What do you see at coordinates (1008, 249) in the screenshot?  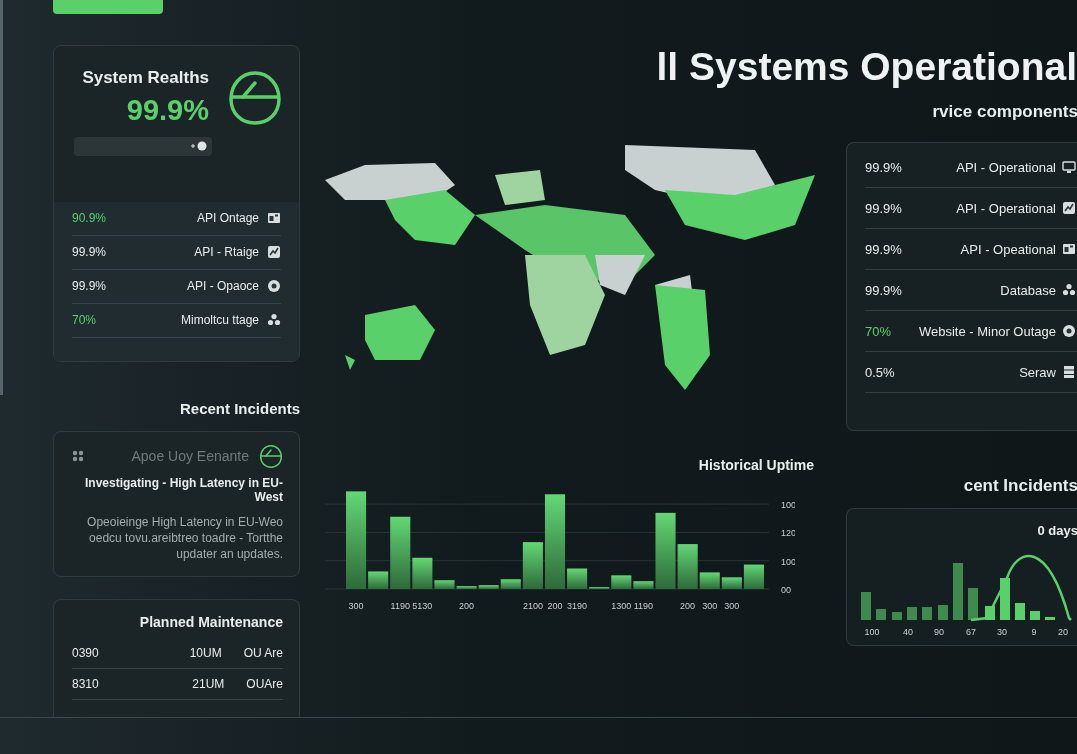 I see `component-name: API - Opeational` at bounding box center [1008, 249].